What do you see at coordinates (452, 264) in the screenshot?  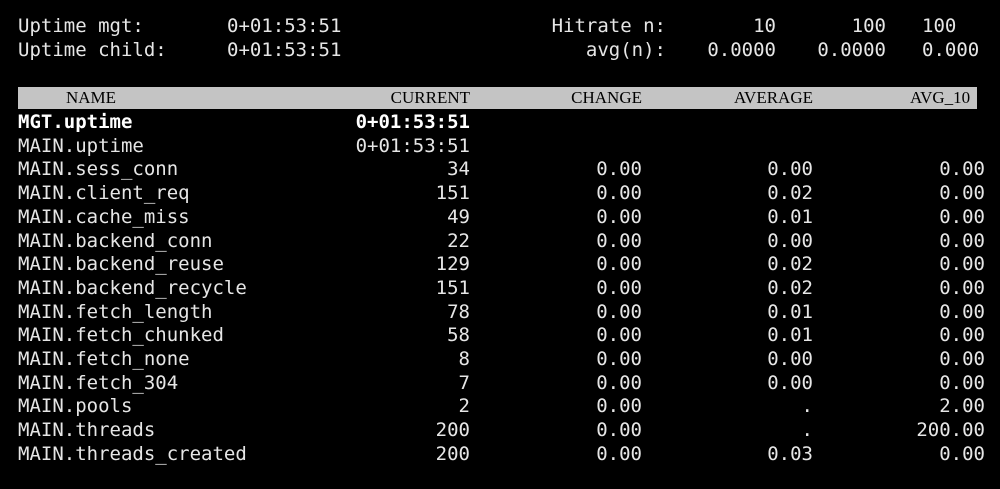 I see `counter-current: 129` at bounding box center [452, 264].